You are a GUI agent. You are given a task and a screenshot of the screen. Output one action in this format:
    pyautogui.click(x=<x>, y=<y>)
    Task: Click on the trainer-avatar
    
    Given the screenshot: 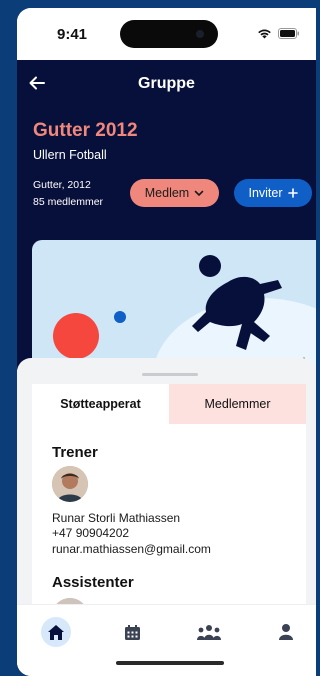 What is the action you would take?
    pyautogui.click(x=70, y=484)
    